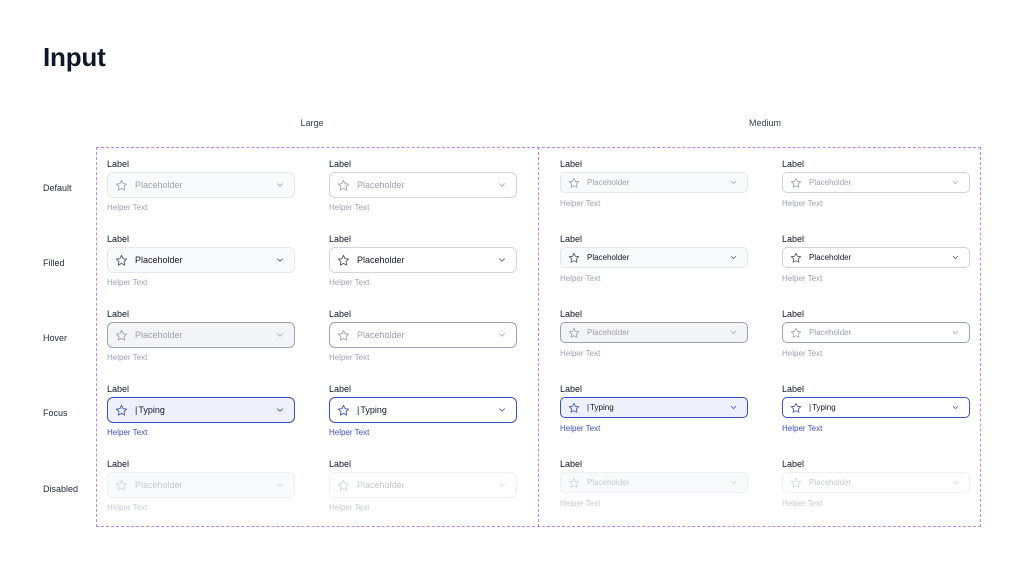  What do you see at coordinates (54, 263) in the screenshot?
I see `row-label-filled: Filled` at bounding box center [54, 263].